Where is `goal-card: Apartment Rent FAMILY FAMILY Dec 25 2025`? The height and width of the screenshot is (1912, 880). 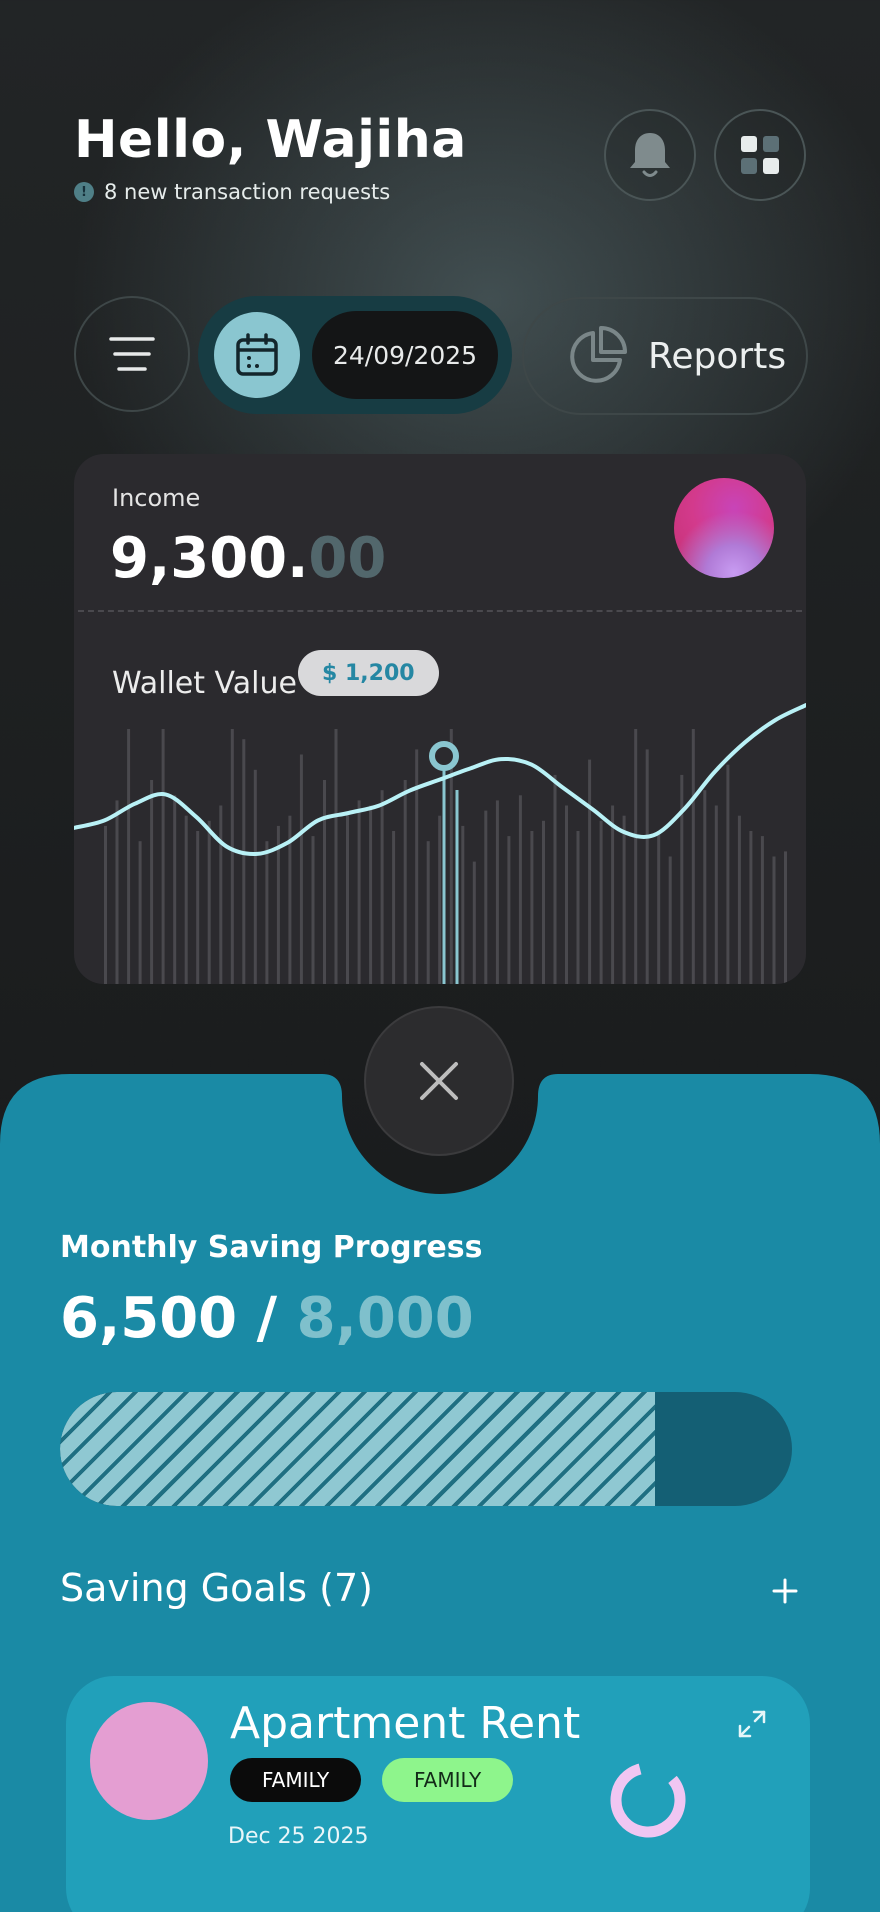
goal-card: Apartment Rent FAMILY FAMILY Dec 25 2025 is located at coordinates (438, 1794).